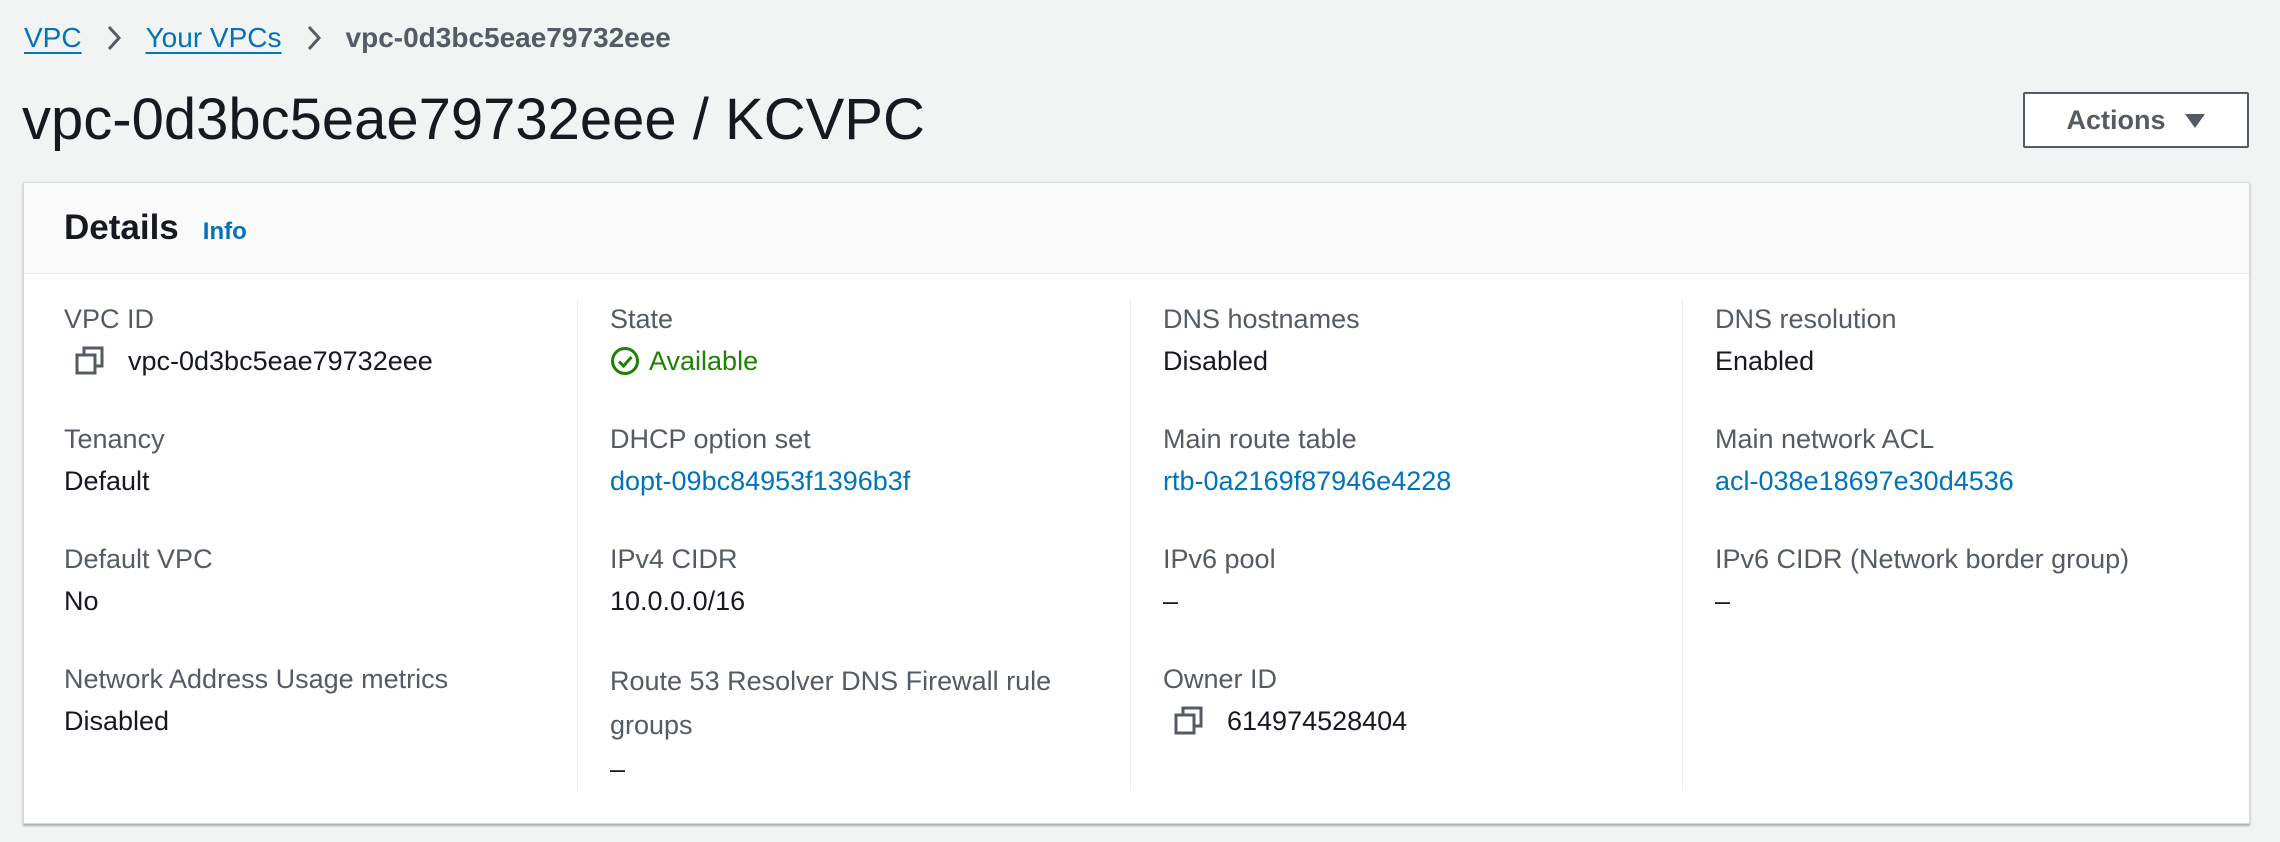 This screenshot has width=2280, height=842. What do you see at coordinates (109, 319) in the screenshot?
I see `vpc-id-label: VPC ID` at bounding box center [109, 319].